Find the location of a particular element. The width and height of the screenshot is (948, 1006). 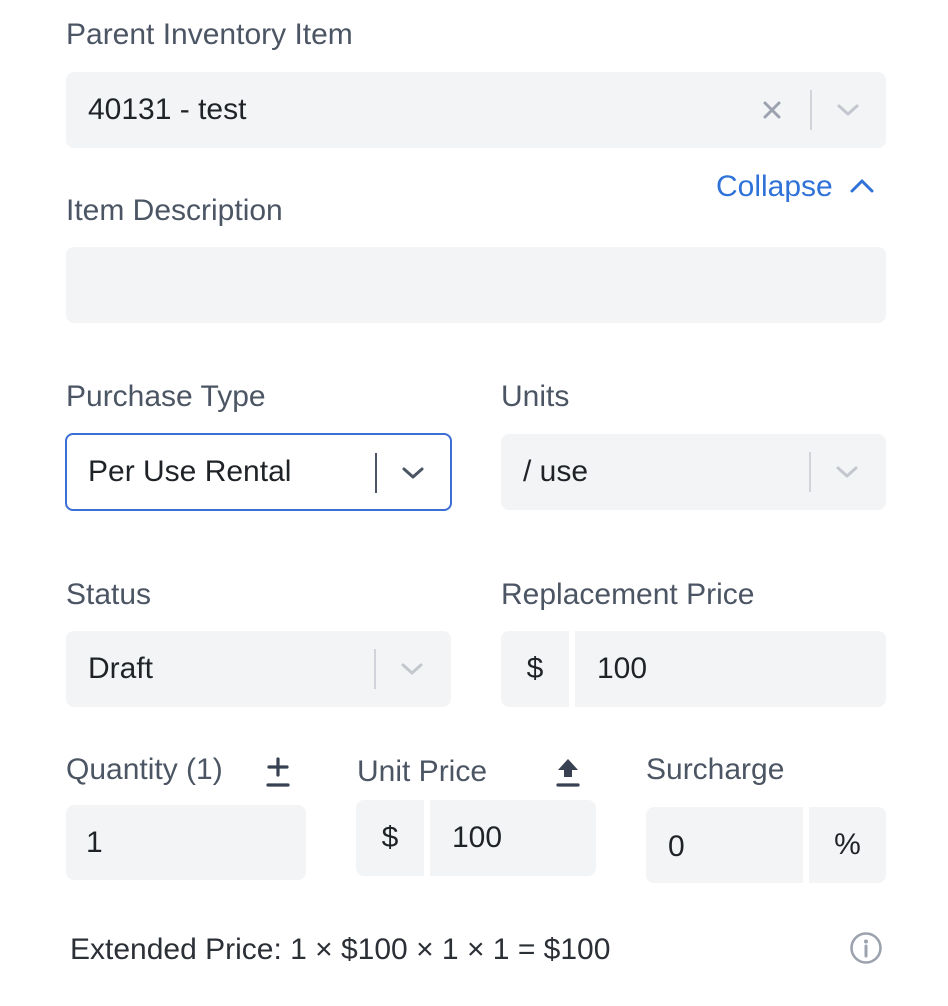

replacement-price-currency: $ is located at coordinates (535, 669).